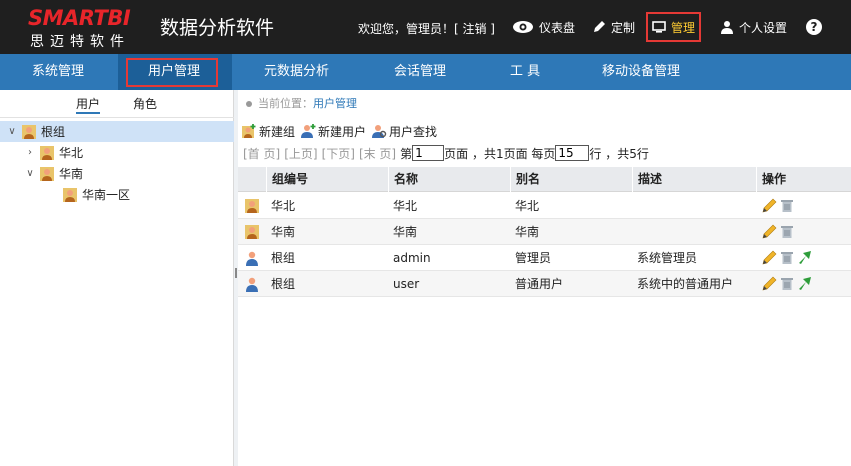  I want to click on table-row: 根组 user 普通用户 系统中的普通用户, so click(544, 284).